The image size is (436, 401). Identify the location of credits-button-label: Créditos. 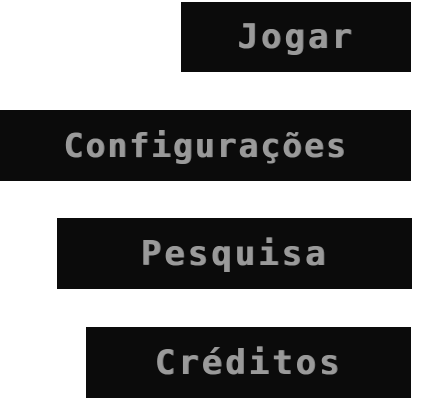
(248, 362).